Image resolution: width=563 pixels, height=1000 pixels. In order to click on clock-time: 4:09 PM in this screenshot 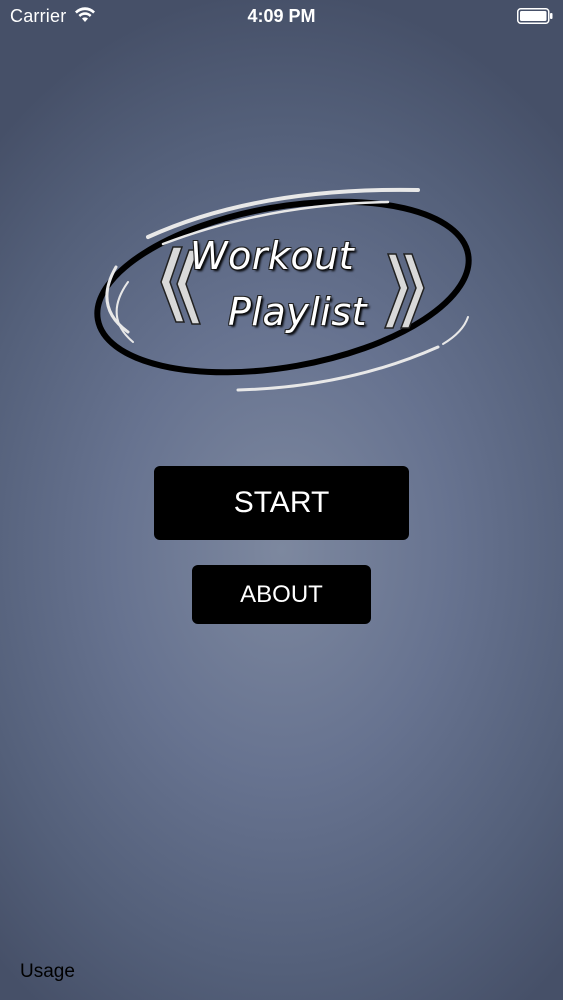, I will do `click(281, 16)`.